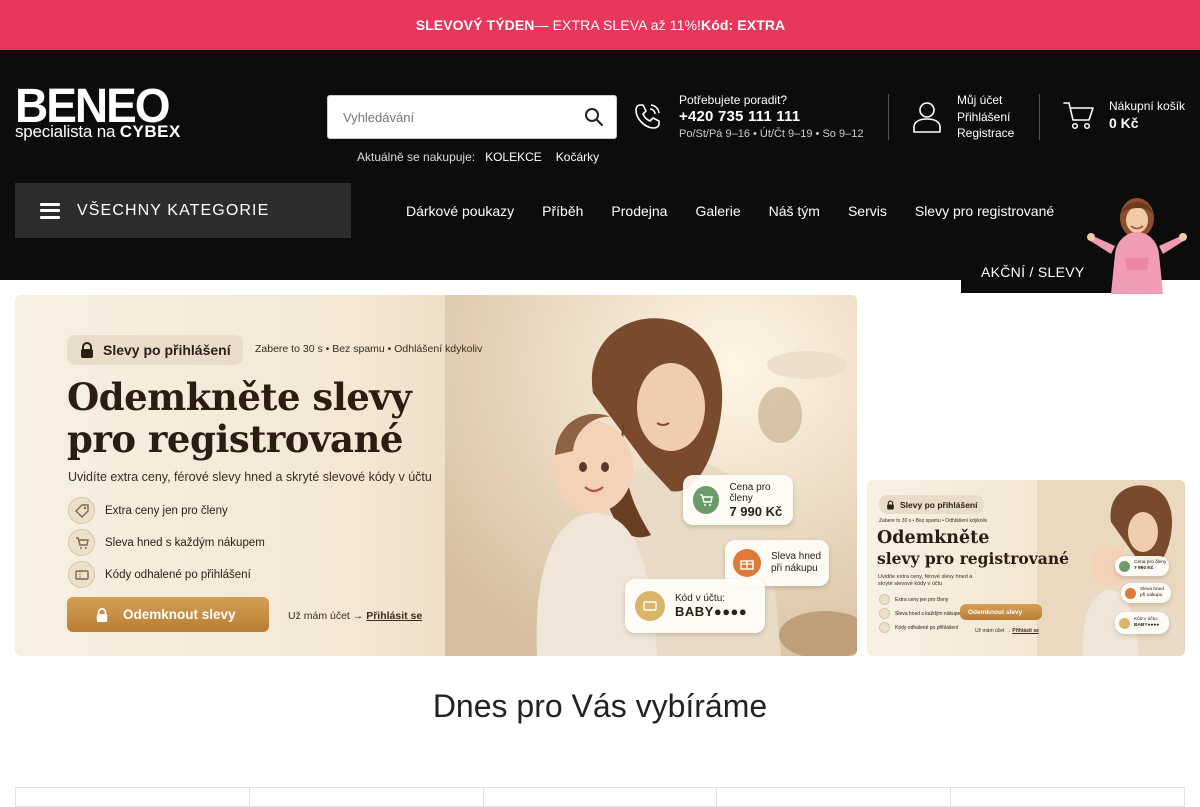  What do you see at coordinates (577, 157) in the screenshot?
I see `shopping-now-link-kocarky: Kočárky` at bounding box center [577, 157].